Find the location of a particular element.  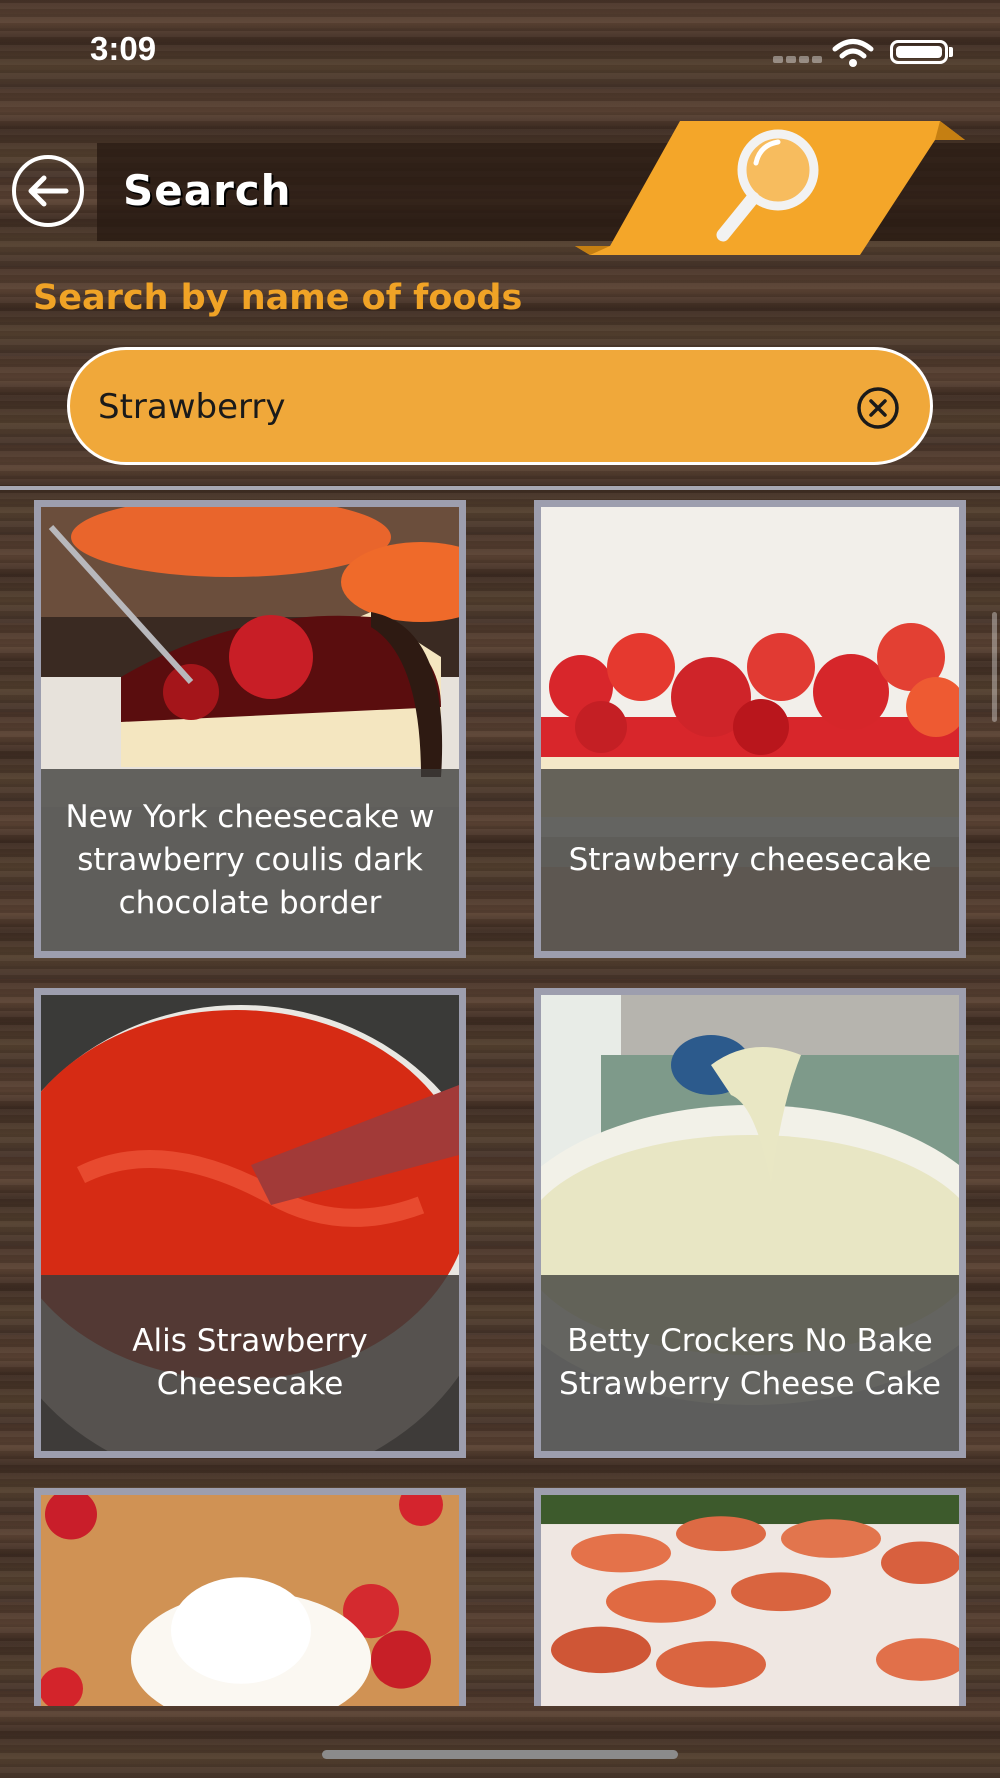

wifi-icon is located at coordinates (853, 53).